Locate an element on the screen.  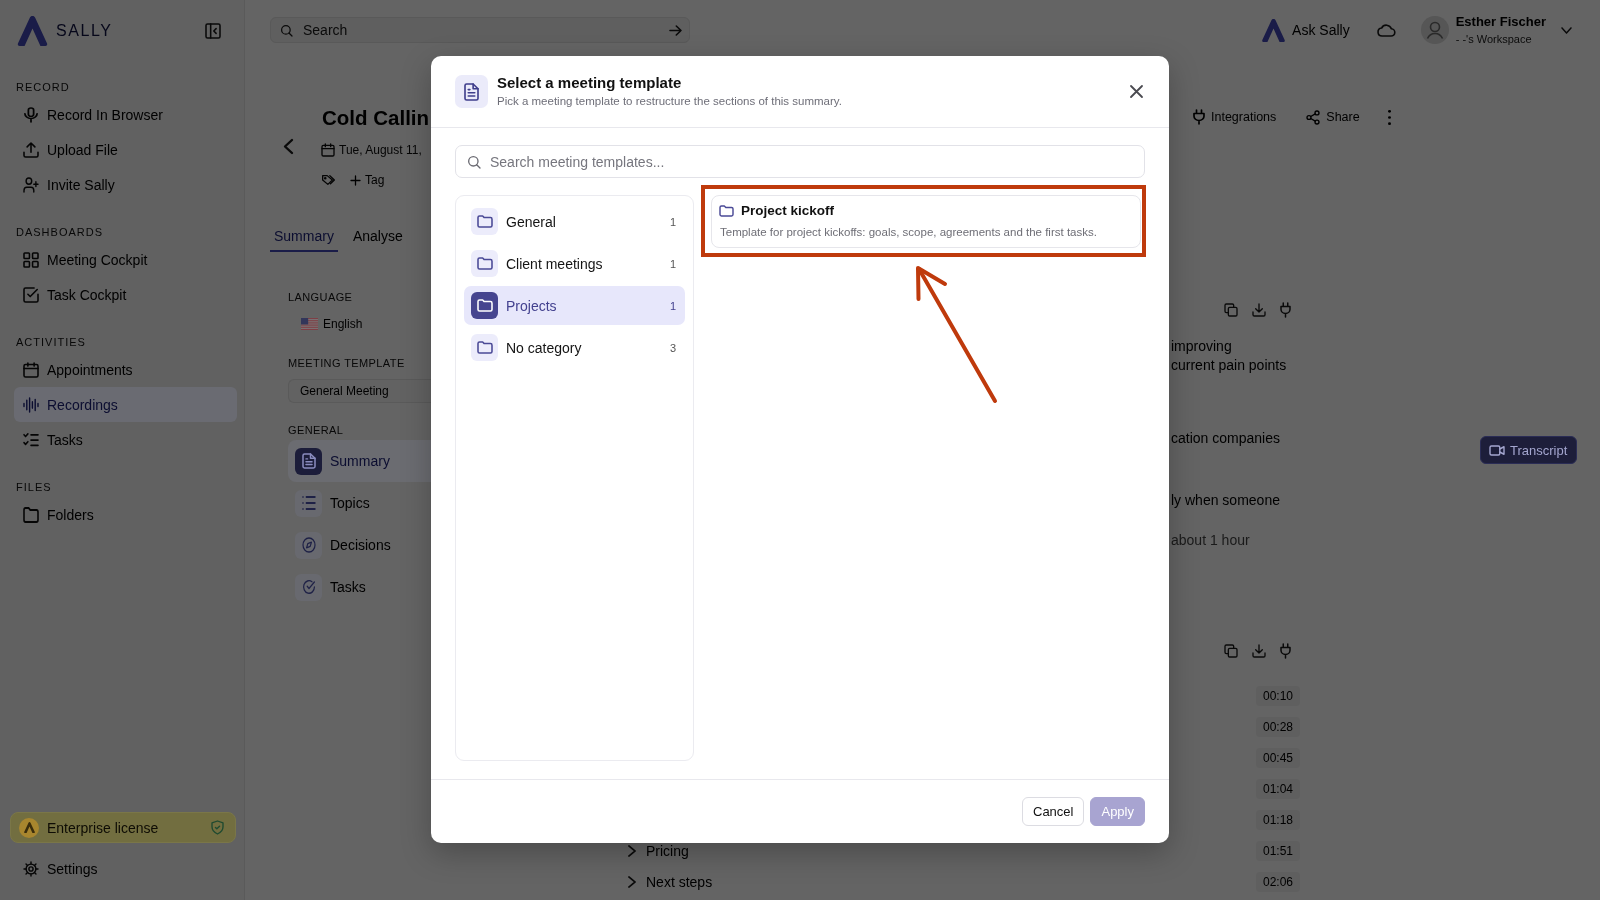
integrations-button: Integrations is located at coordinates (1235, 117).